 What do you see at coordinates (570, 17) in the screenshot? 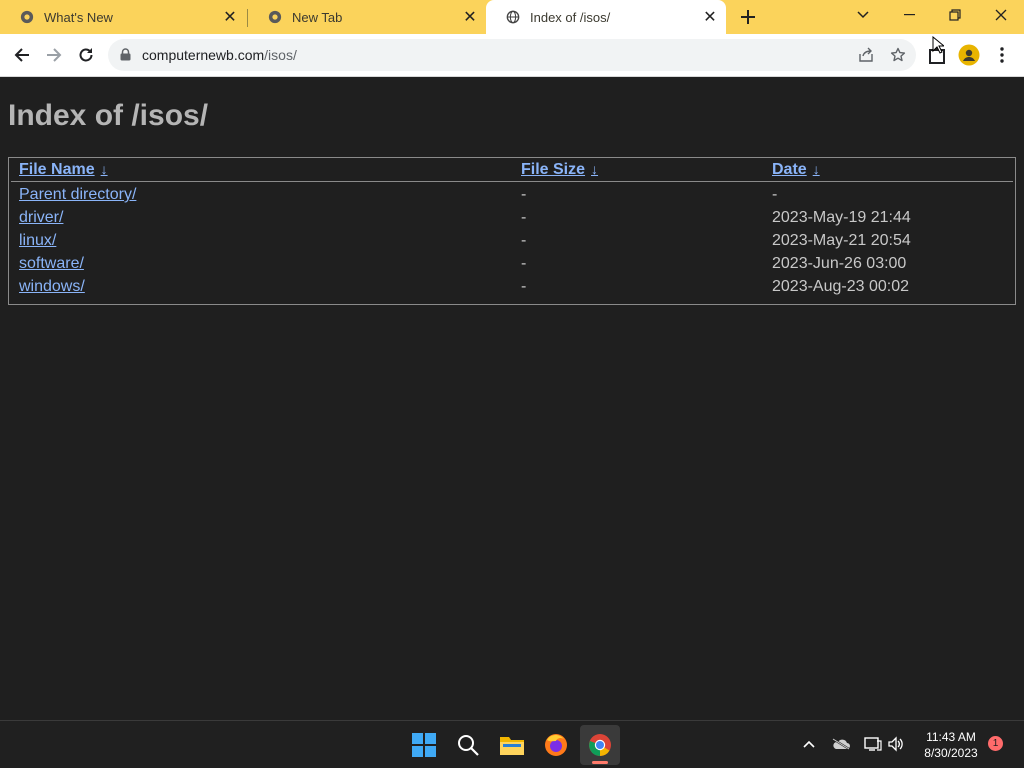
I see `tab-title: Index of /isos/` at bounding box center [570, 17].